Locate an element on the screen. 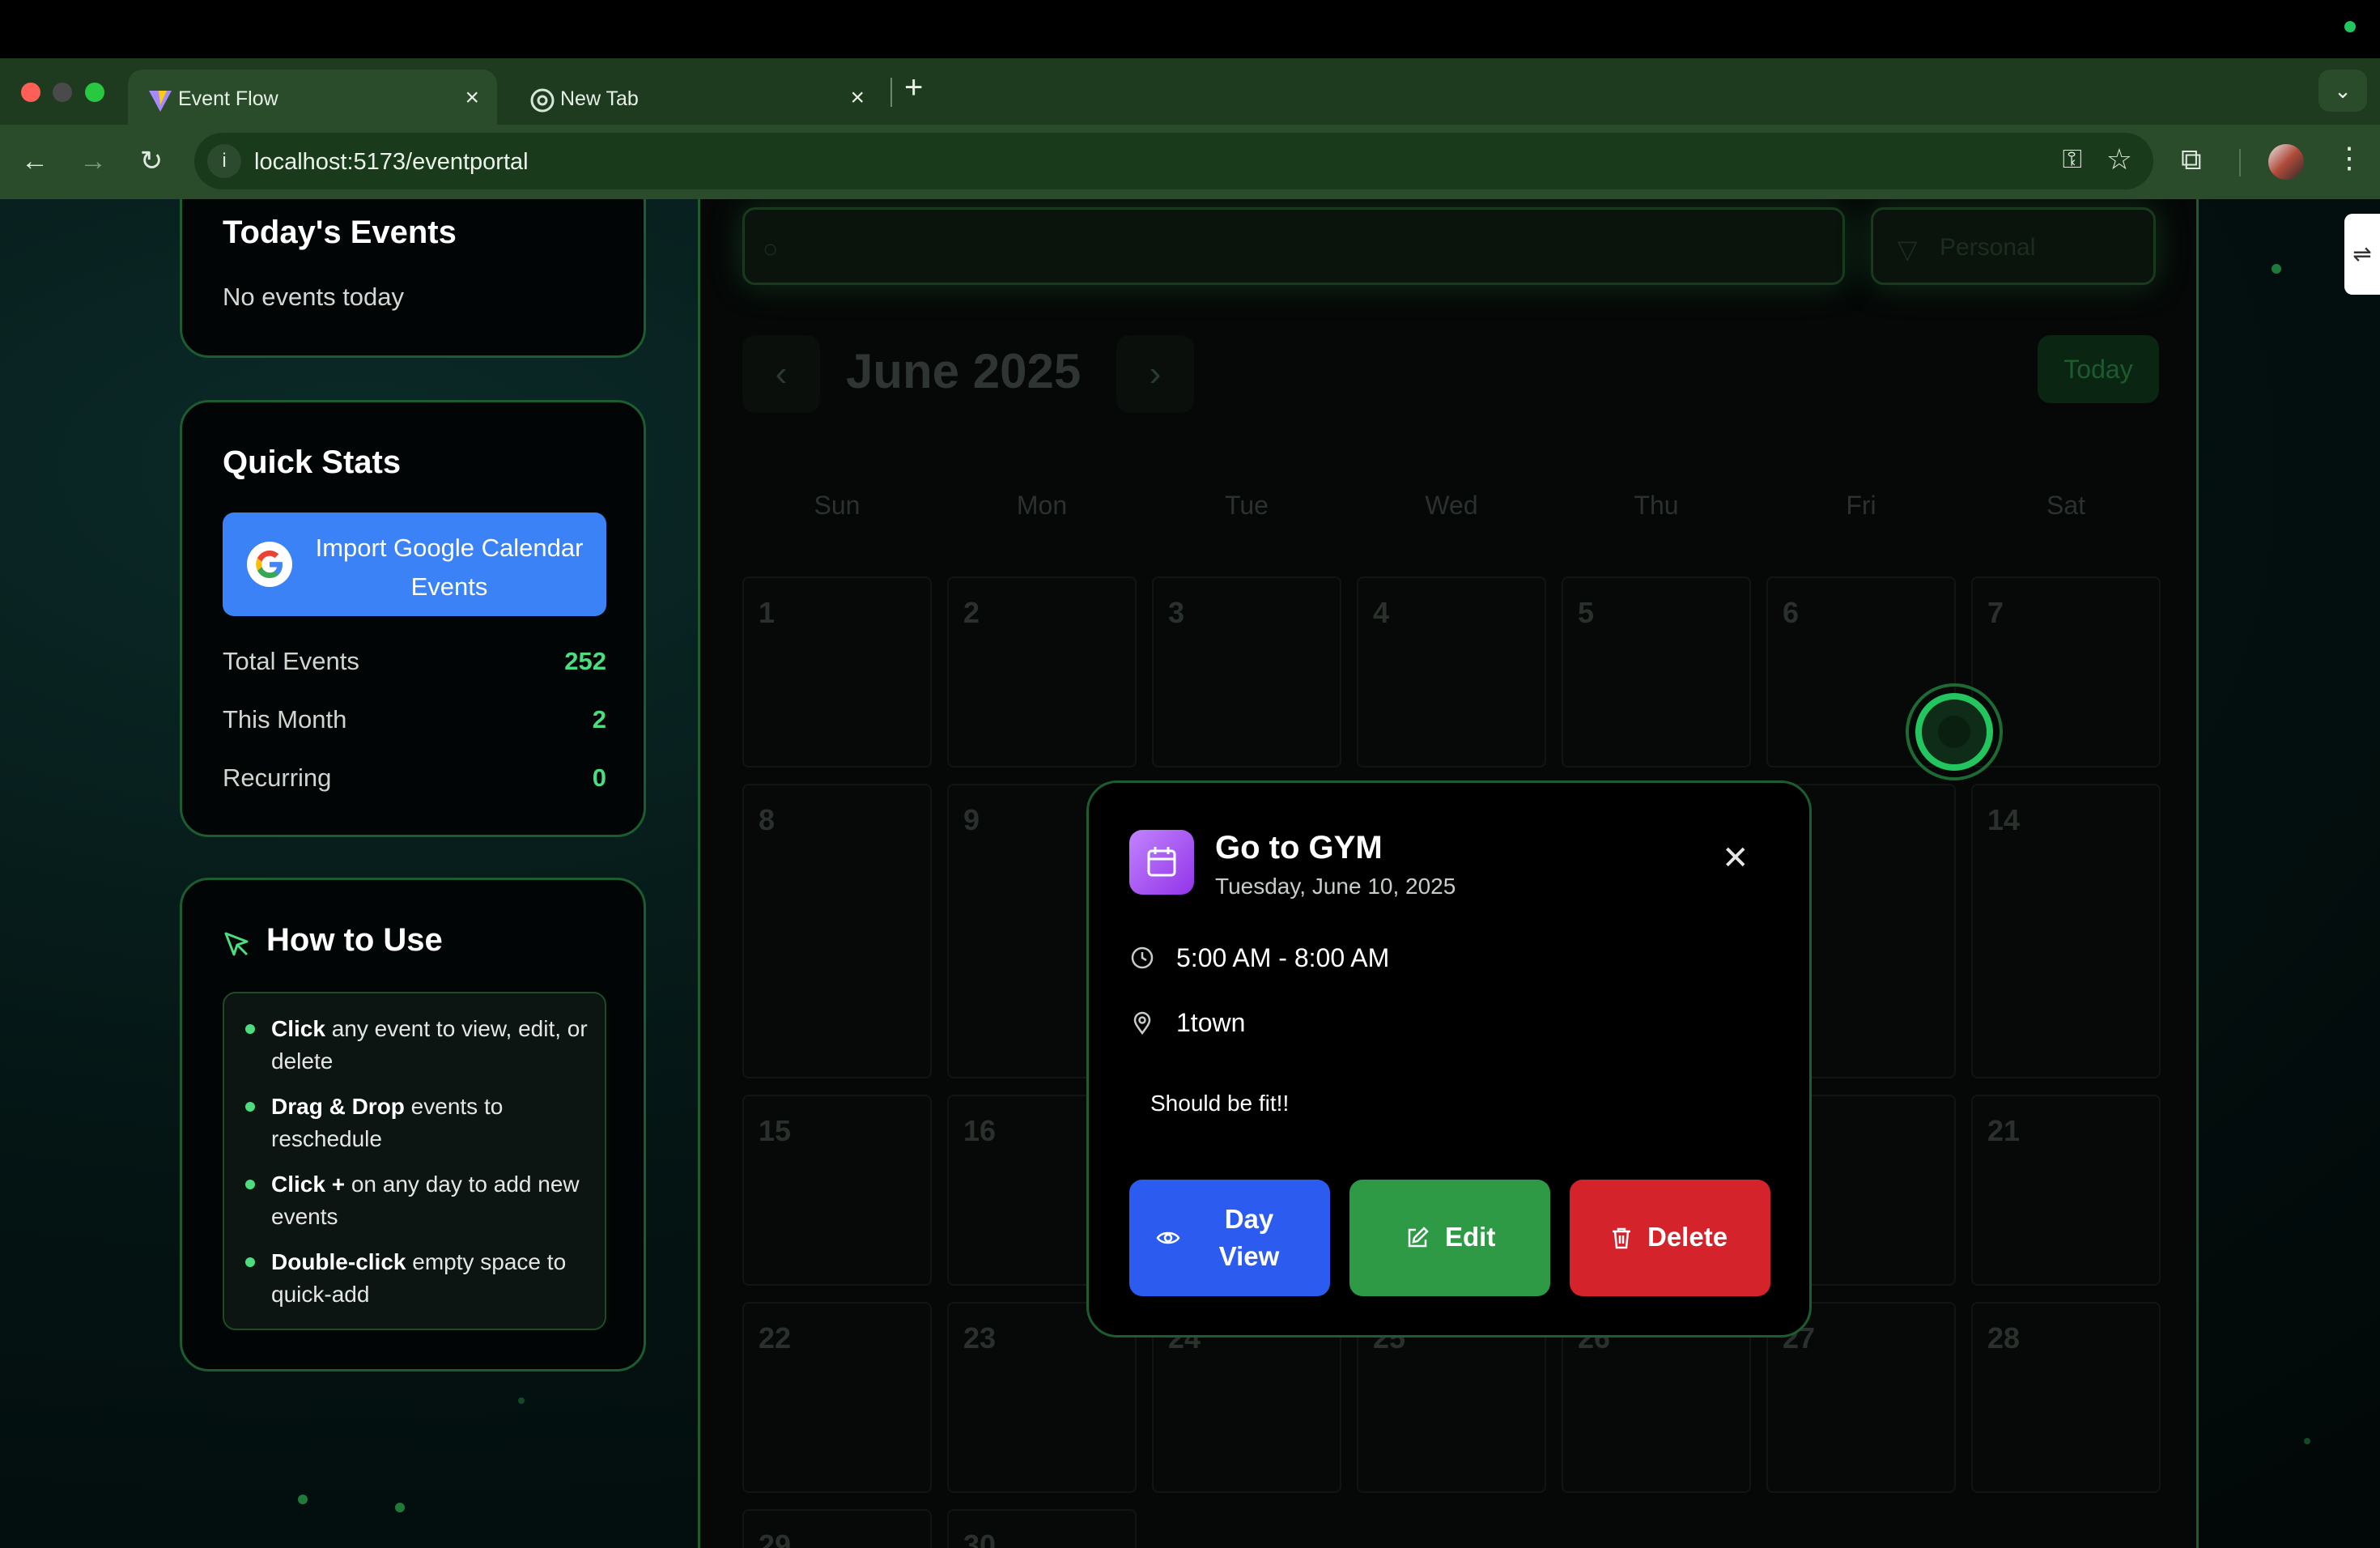 Image resolution: width=2380 pixels, height=1548 pixels. stat-value: 252 is located at coordinates (585, 661).